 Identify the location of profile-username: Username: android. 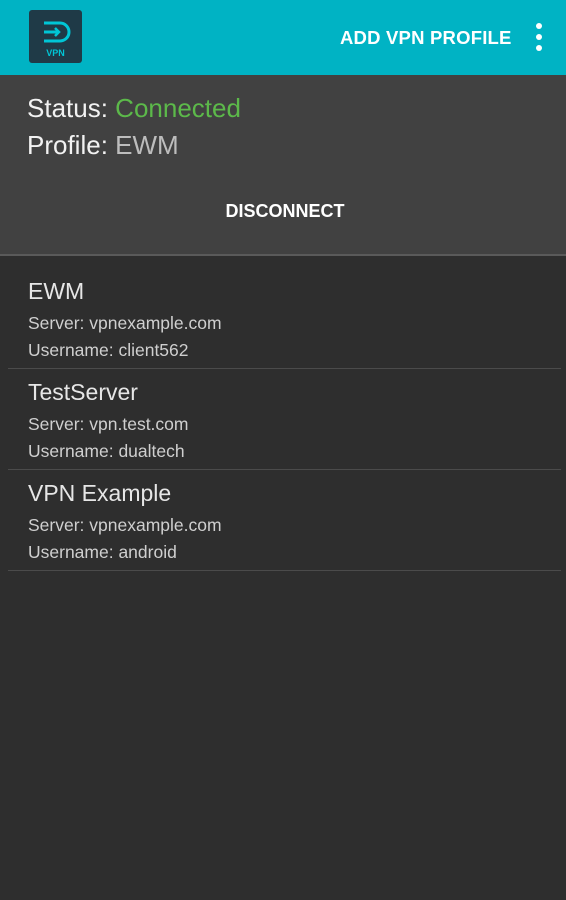
(102, 552).